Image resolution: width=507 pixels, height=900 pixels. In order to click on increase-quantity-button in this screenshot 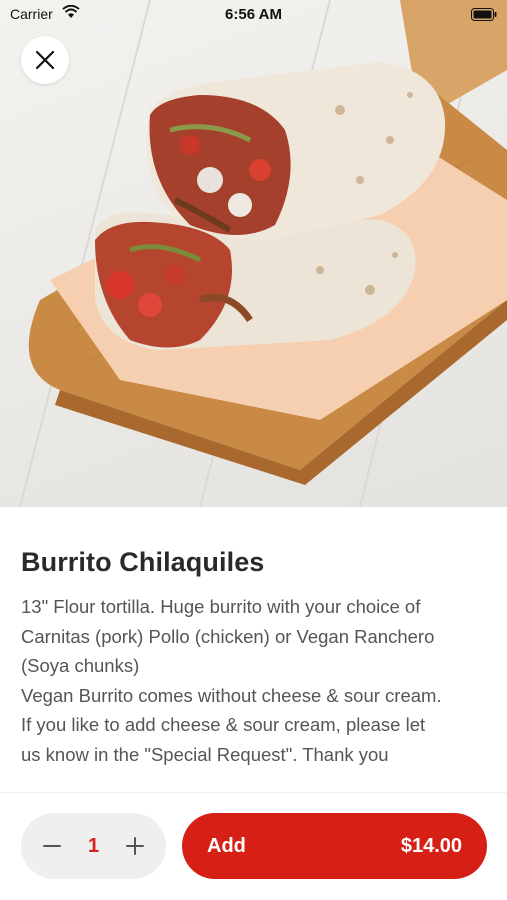, I will do `click(135, 846)`.